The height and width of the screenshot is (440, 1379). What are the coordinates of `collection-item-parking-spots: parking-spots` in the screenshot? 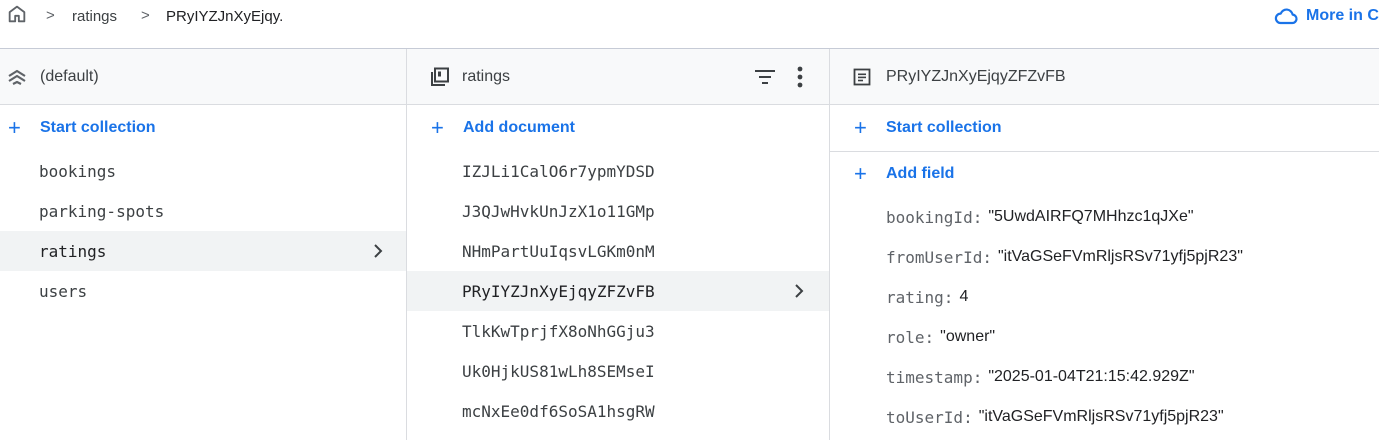 It's located at (203, 211).